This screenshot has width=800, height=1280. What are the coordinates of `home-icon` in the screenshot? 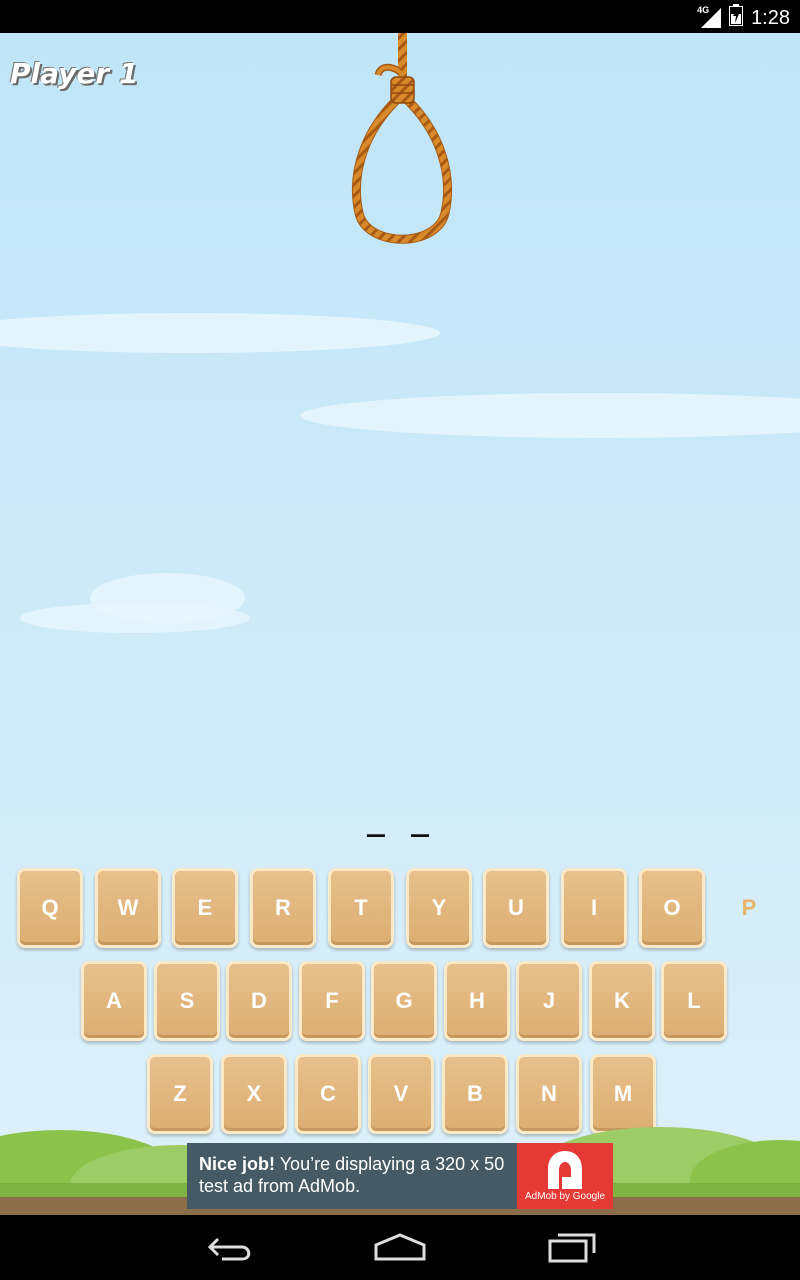 It's located at (400, 1249).